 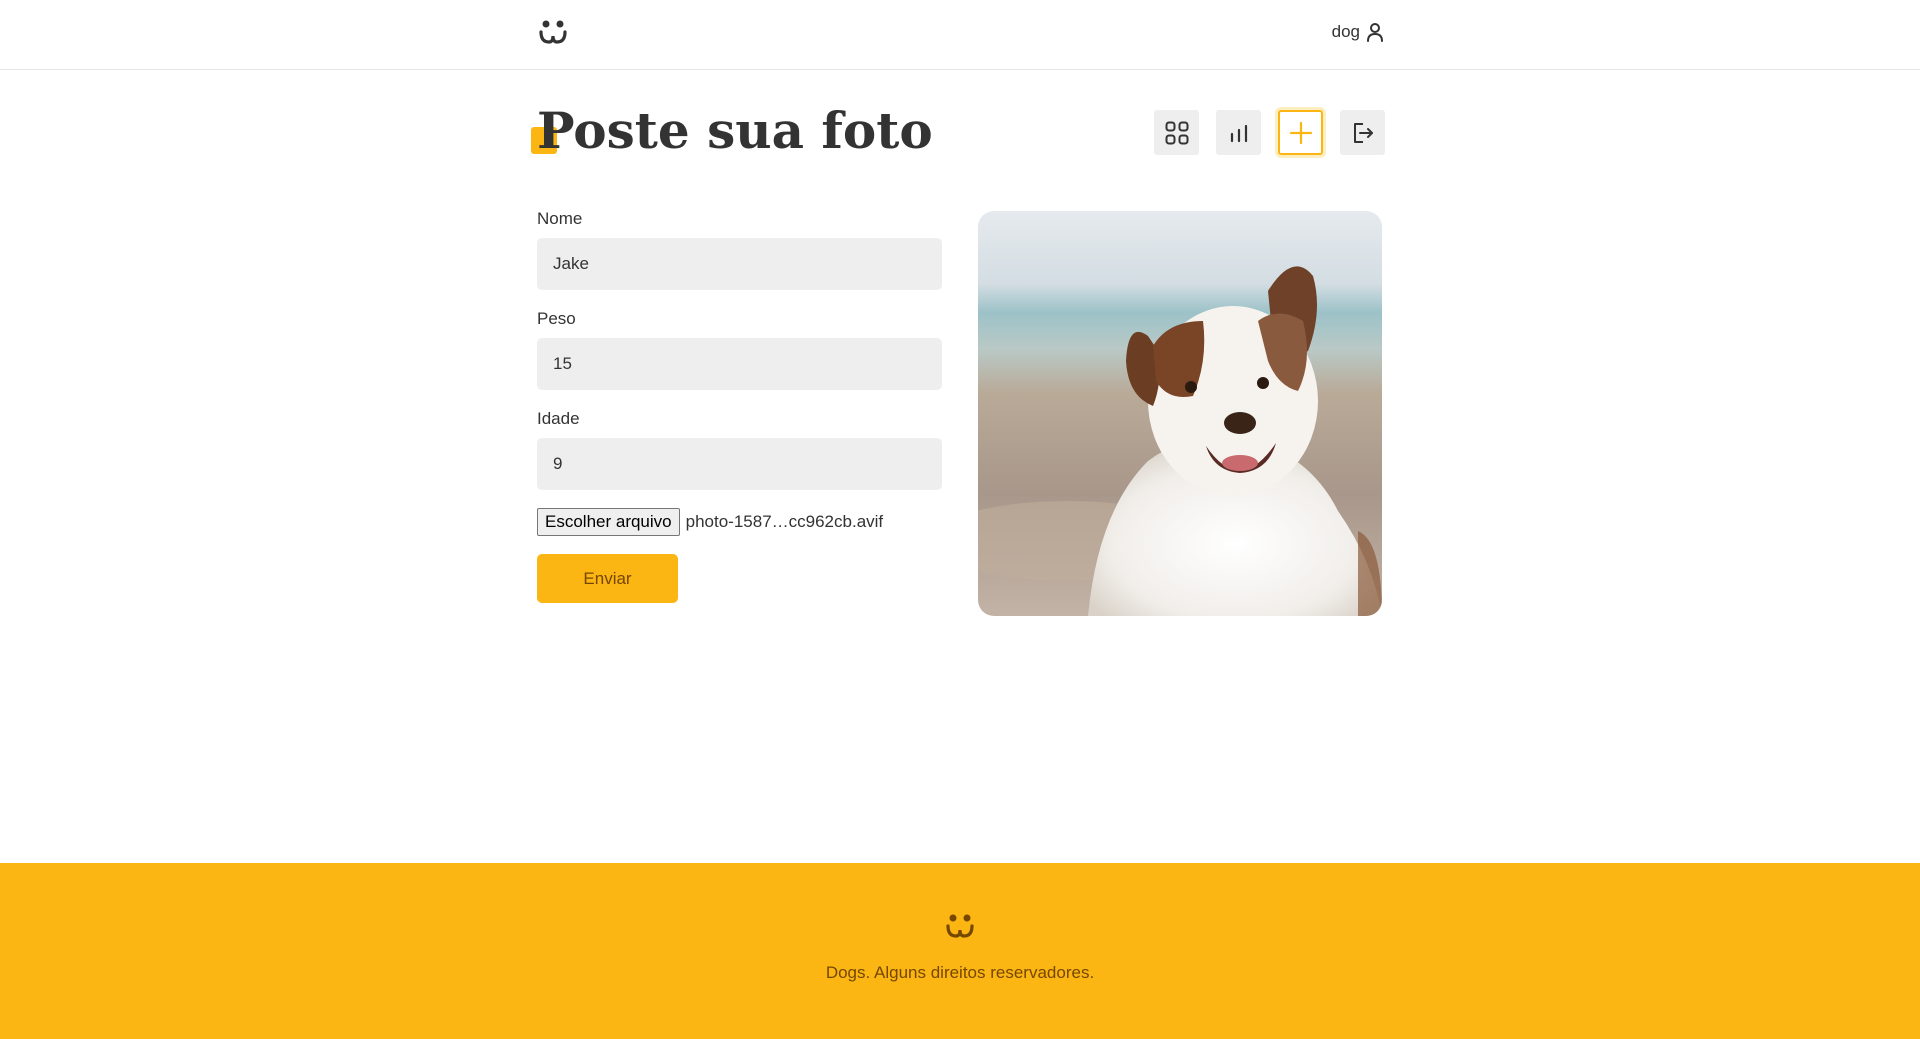 I want to click on account-nav, so click(x=1269, y=132).